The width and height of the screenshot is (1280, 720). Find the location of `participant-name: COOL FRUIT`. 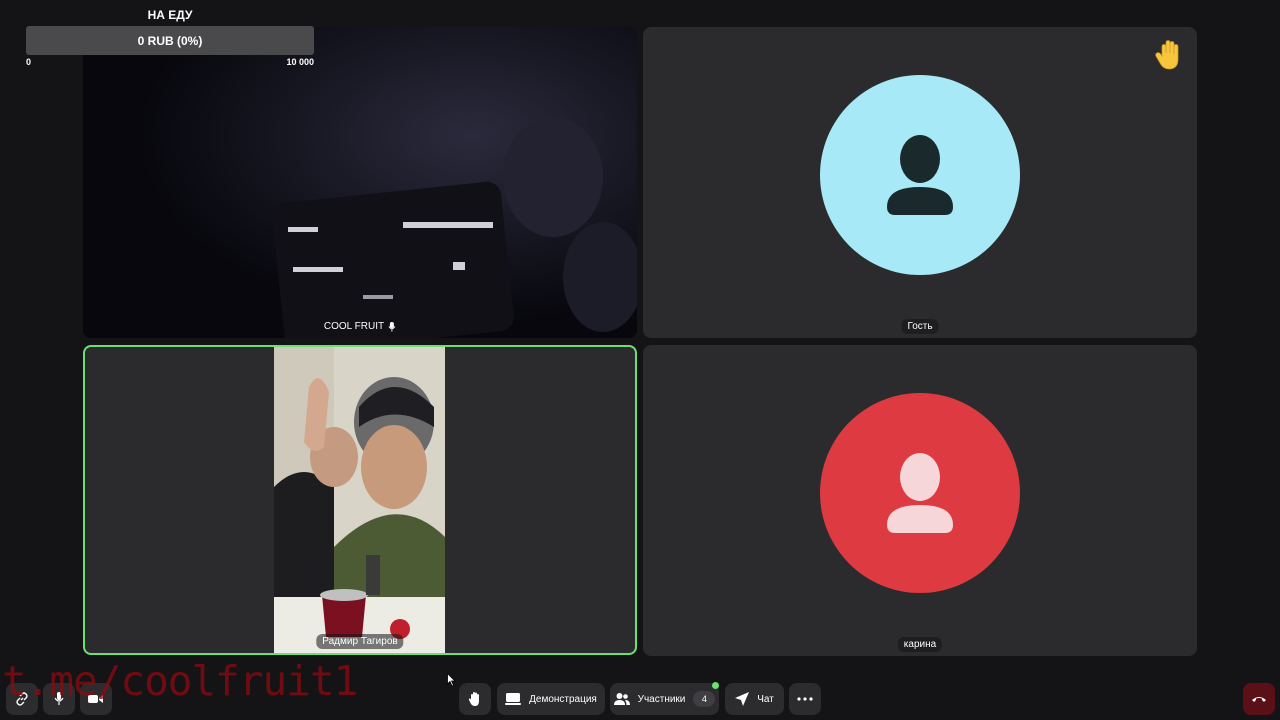

participant-name: COOL FRUIT is located at coordinates (354, 326).